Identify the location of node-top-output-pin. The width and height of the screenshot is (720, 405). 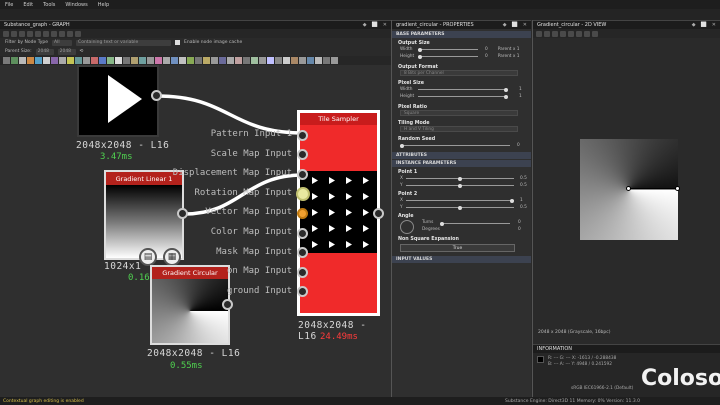
(156, 95).